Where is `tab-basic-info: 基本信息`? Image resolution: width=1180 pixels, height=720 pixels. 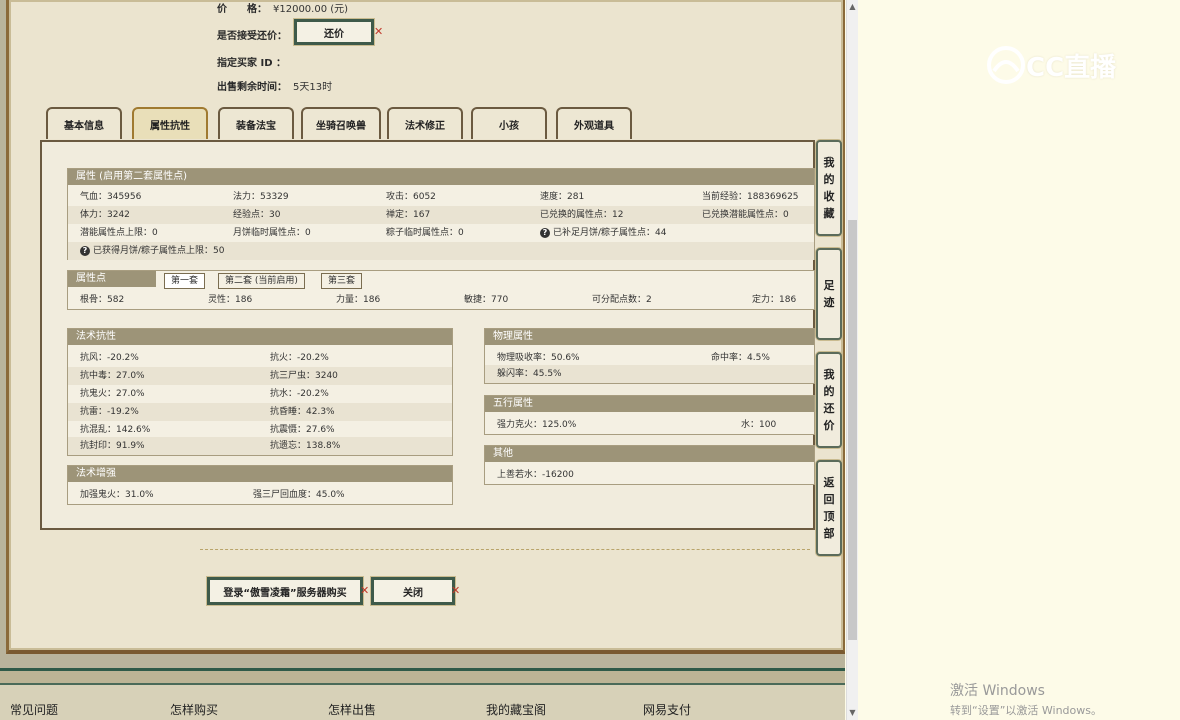 tab-basic-info: 基本信息 is located at coordinates (84, 123).